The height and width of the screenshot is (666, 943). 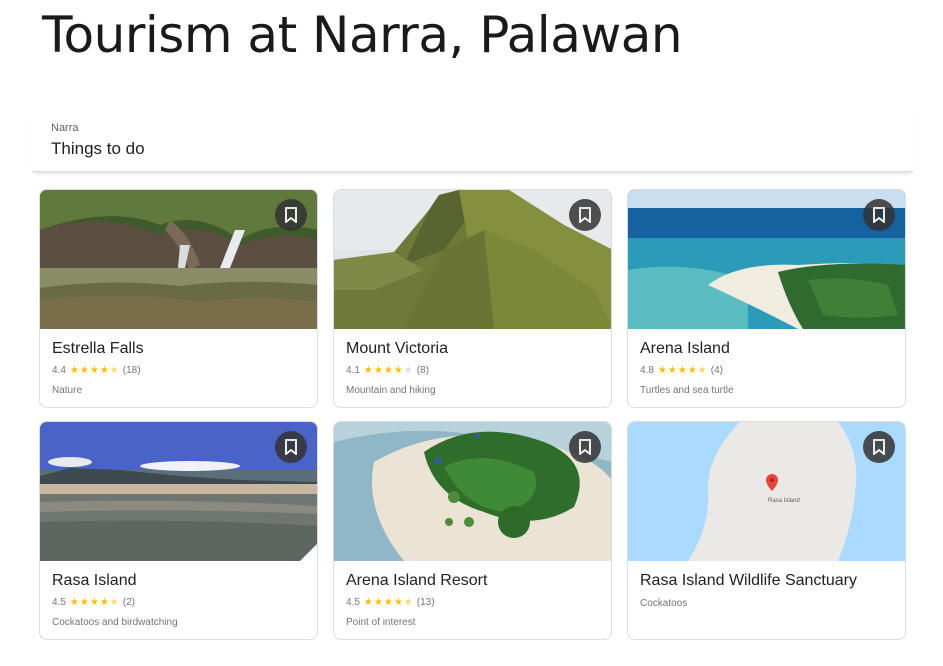 I want to click on rating-value: 4.4, so click(x=59, y=370).